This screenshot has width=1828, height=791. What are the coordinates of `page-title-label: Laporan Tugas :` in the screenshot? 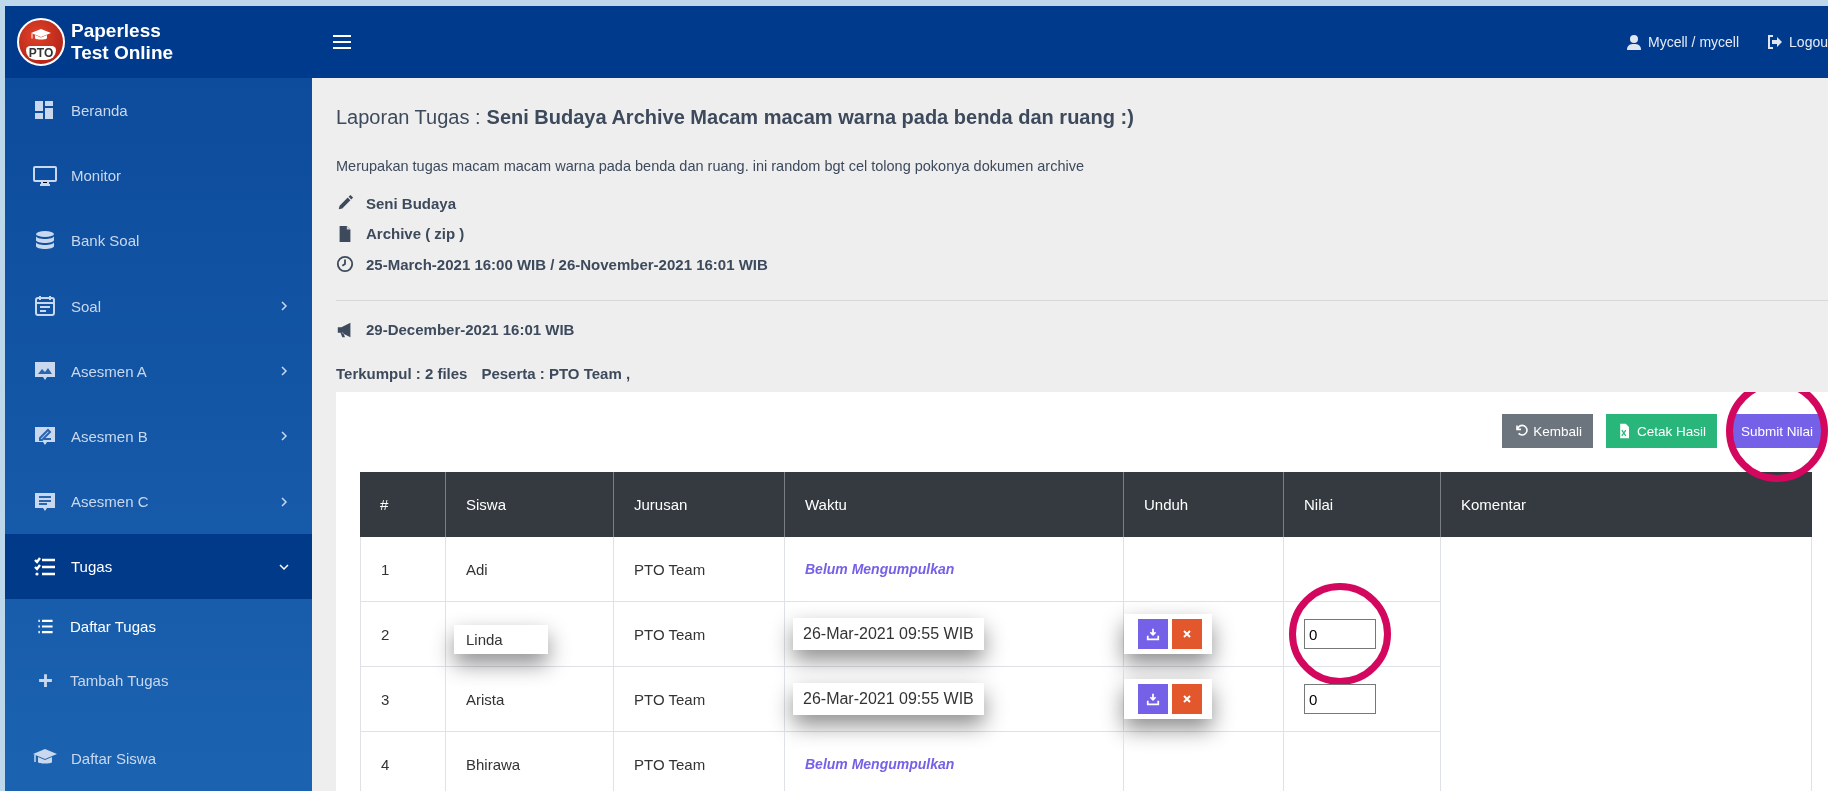 It's located at (408, 117).